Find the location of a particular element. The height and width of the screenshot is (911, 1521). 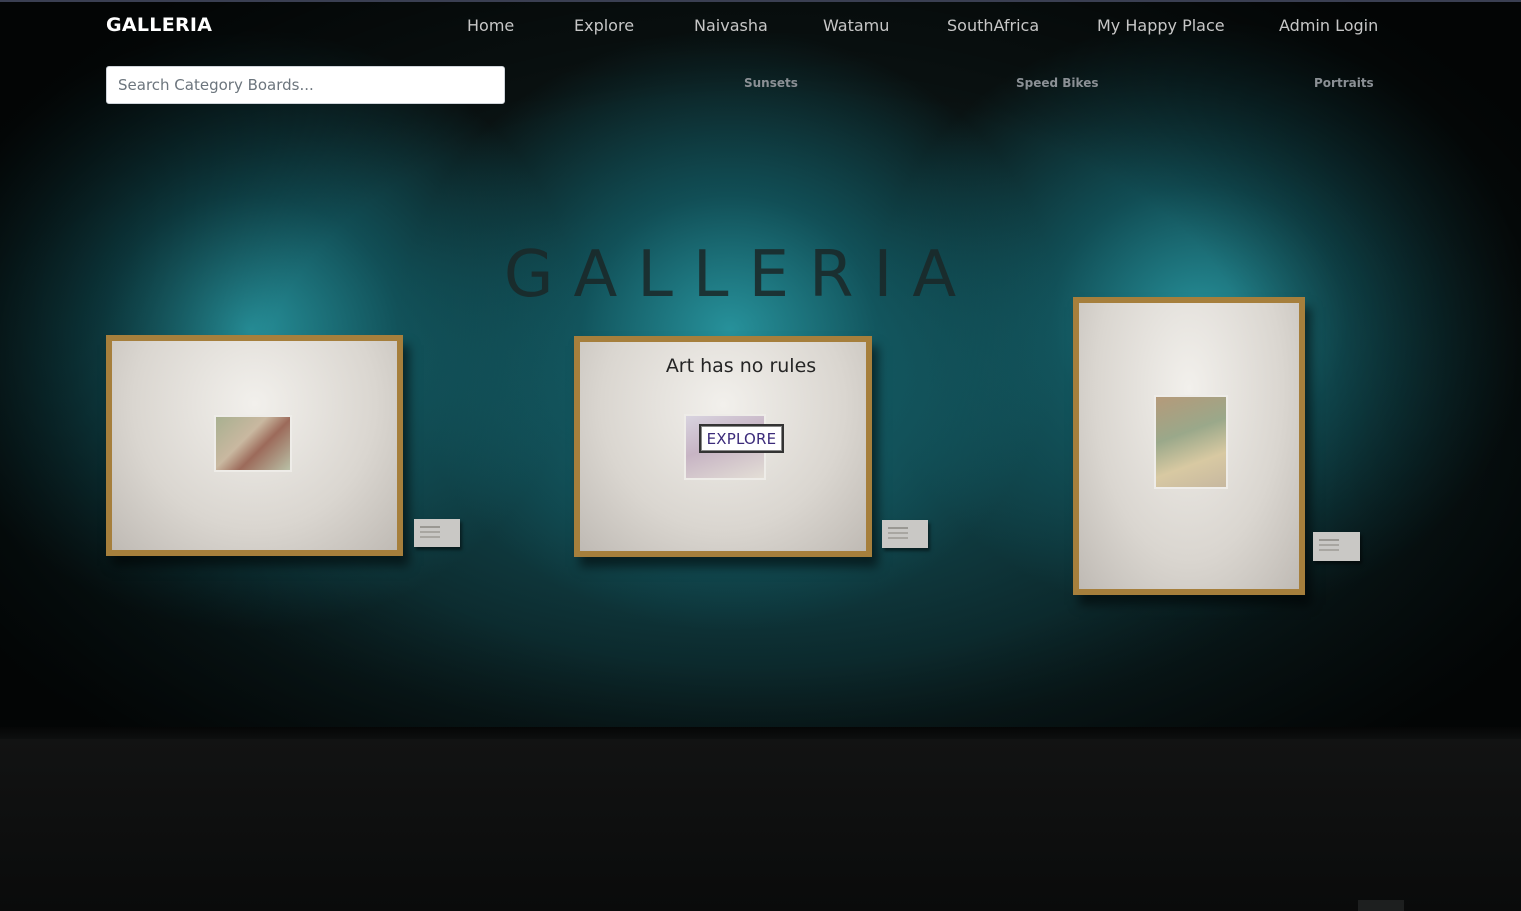

picture-frame-right is located at coordinates (1189, 446).